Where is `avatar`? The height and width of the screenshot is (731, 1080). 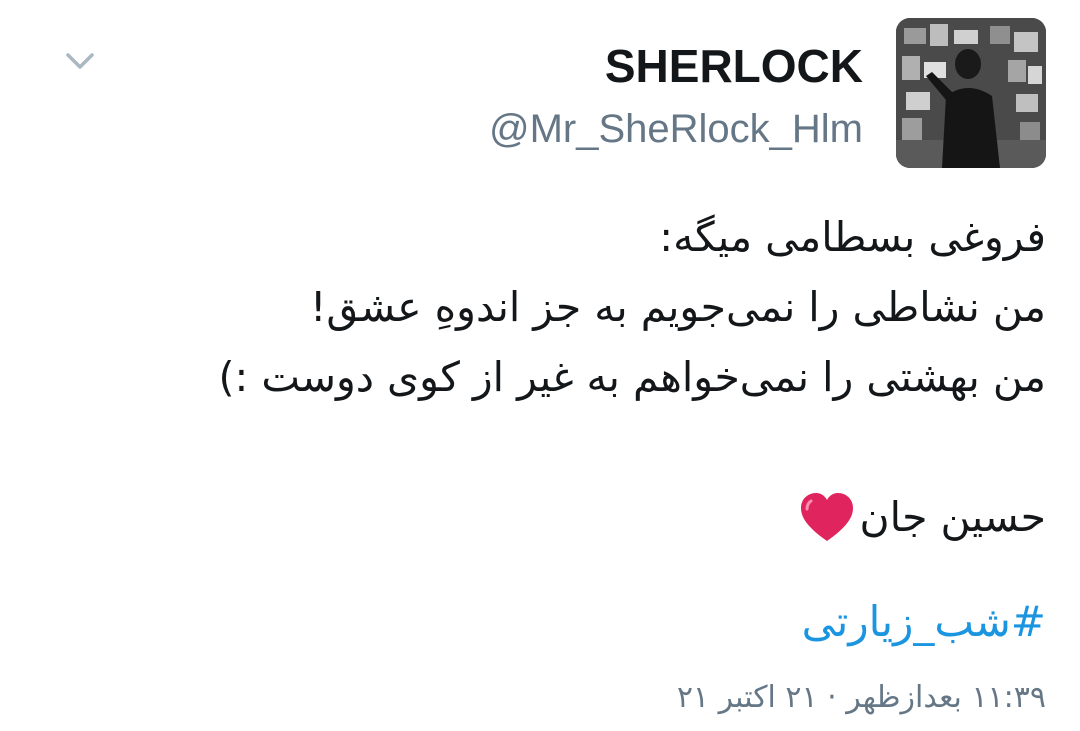 avatar is located at coordinates (971, 93).